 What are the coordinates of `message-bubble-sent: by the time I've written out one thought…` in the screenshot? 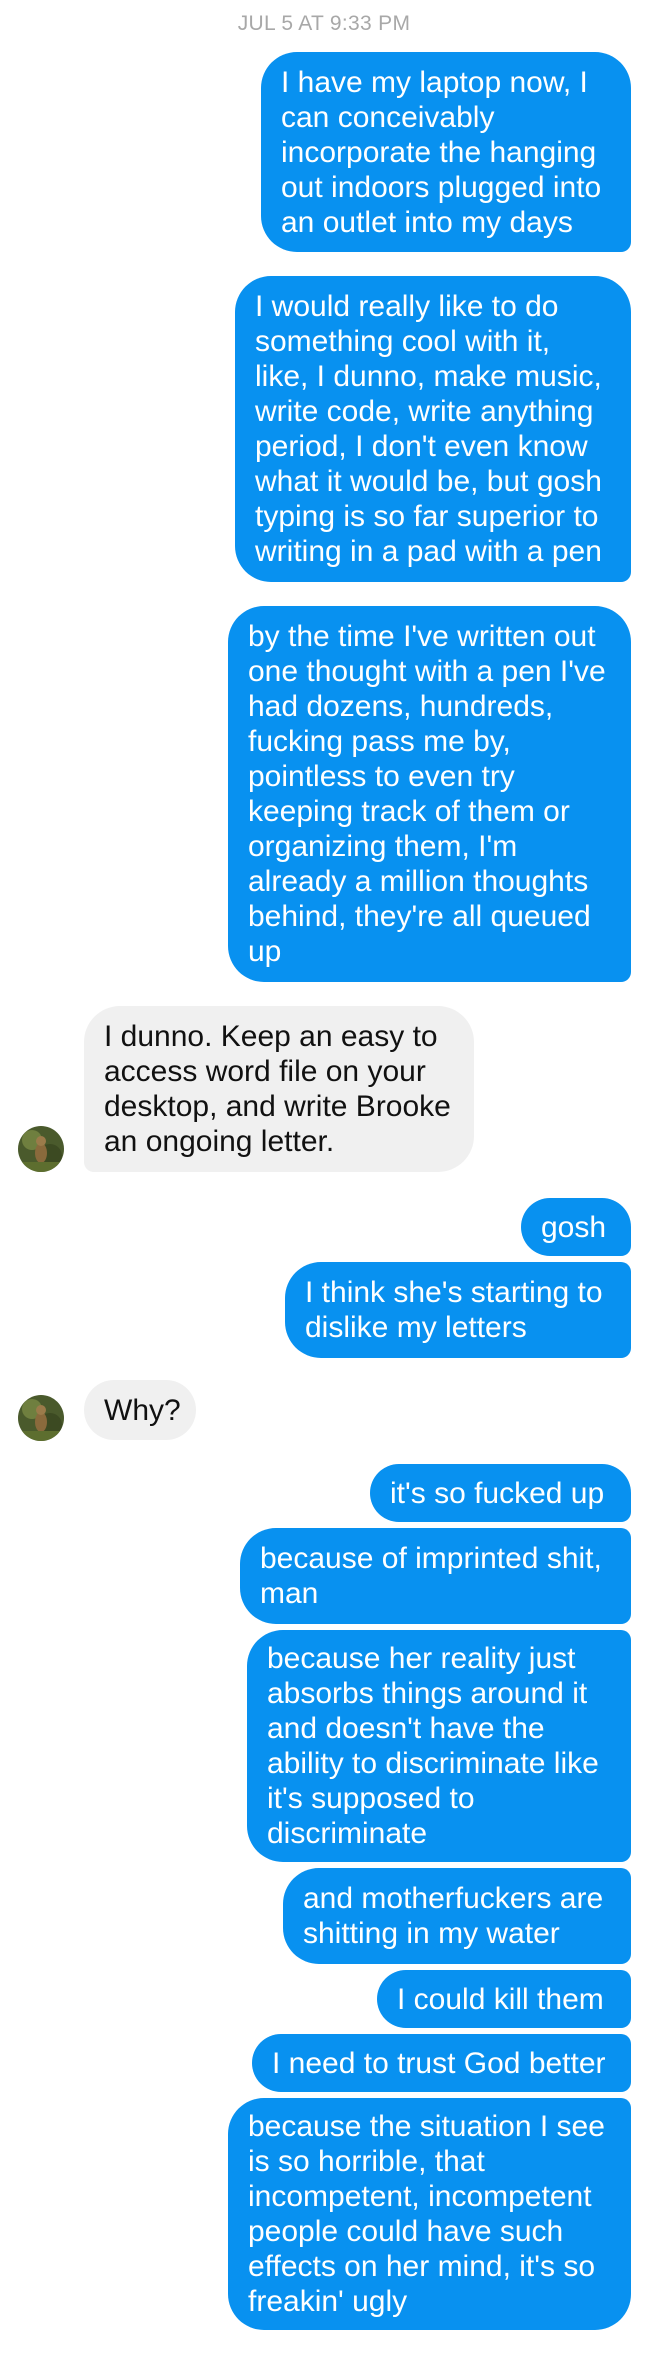 It's located at (429, 794).